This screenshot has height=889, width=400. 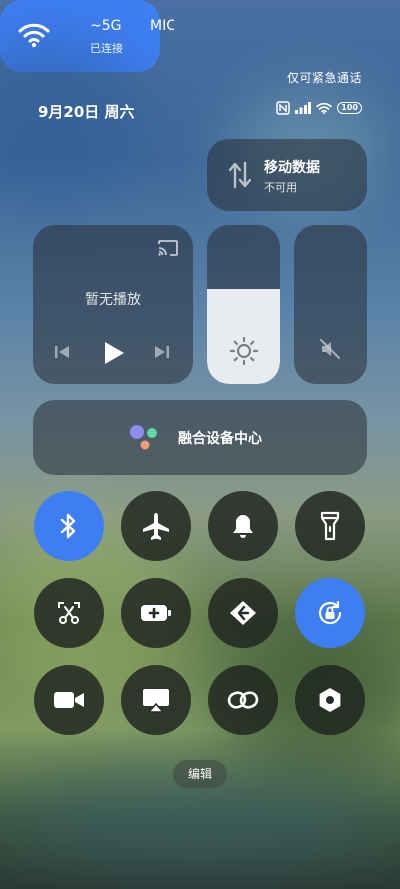 I want to click on device-center-icon, so click(x=143, y=437).